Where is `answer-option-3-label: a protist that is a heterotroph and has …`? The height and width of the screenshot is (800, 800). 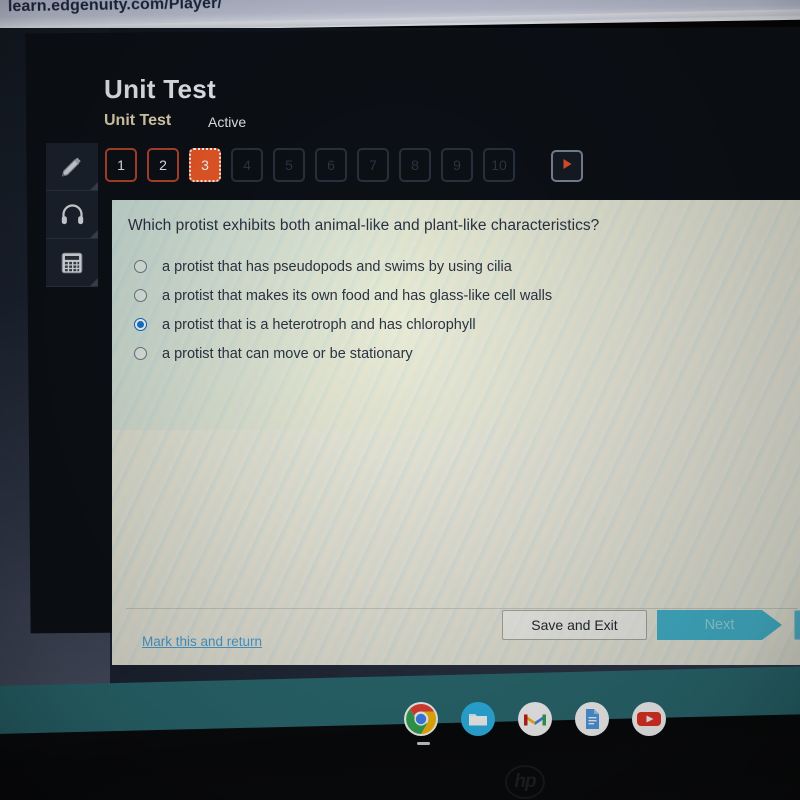 answer-option-3-label: a protist that is a heterotroph and has … is located at coordinates (319, 324).